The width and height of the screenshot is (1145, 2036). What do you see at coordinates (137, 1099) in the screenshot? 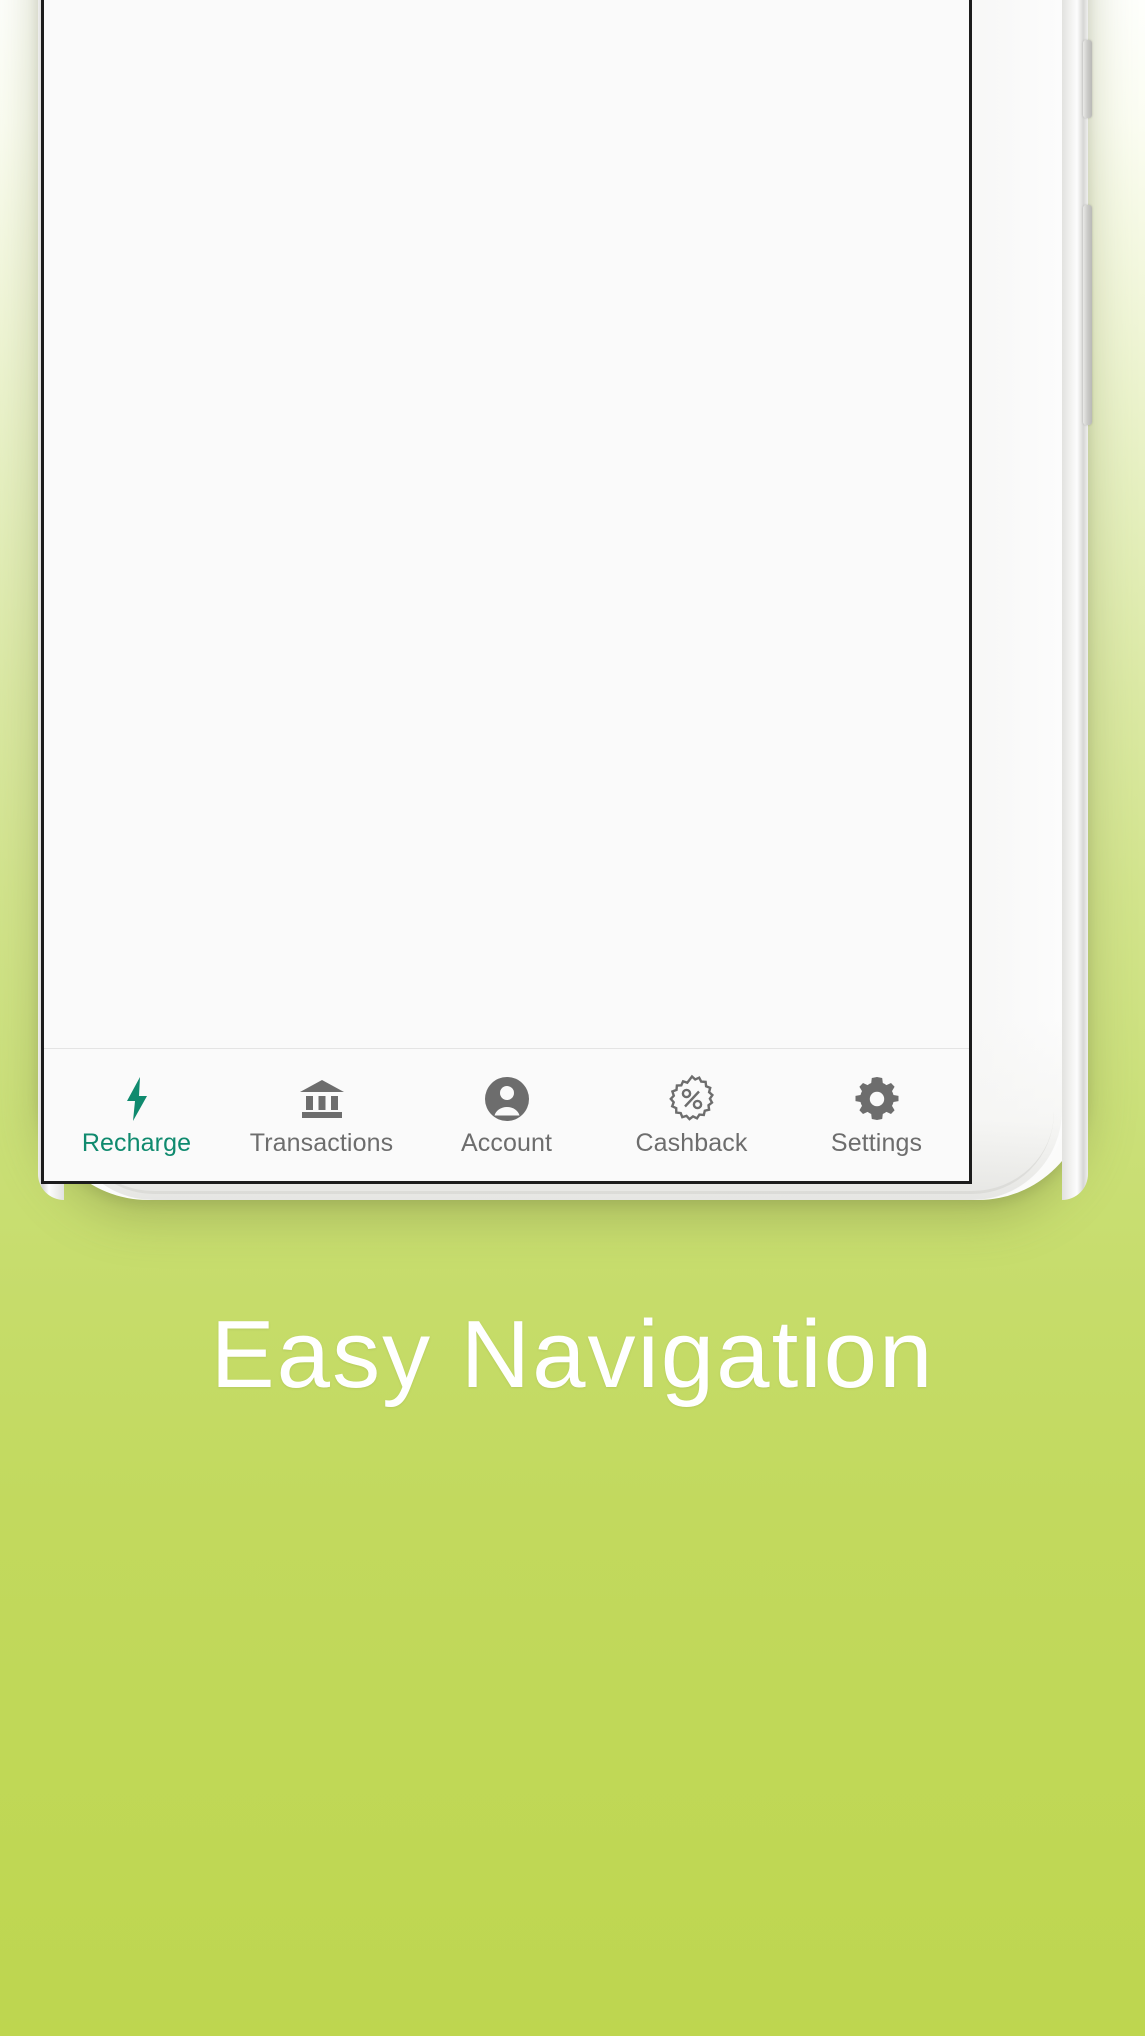
I see `lightning-bolt-icon` at bounding box center [137, 1099].